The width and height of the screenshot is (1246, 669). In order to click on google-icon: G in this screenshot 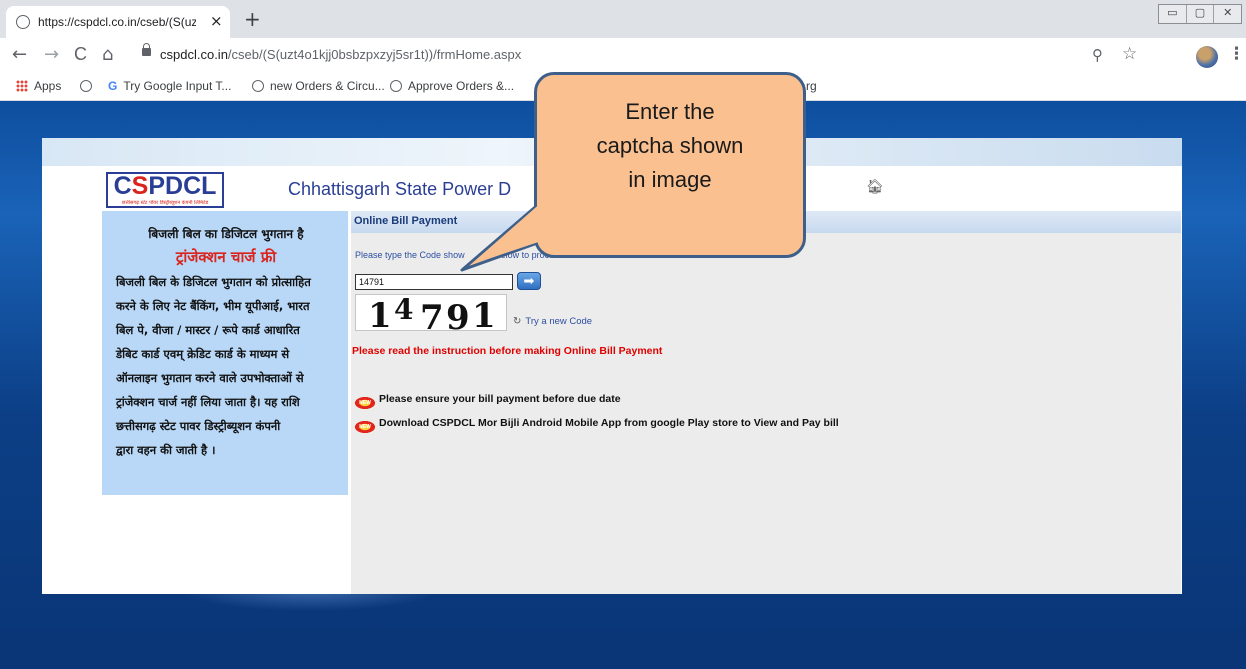, I will do `click(113, 86)`.